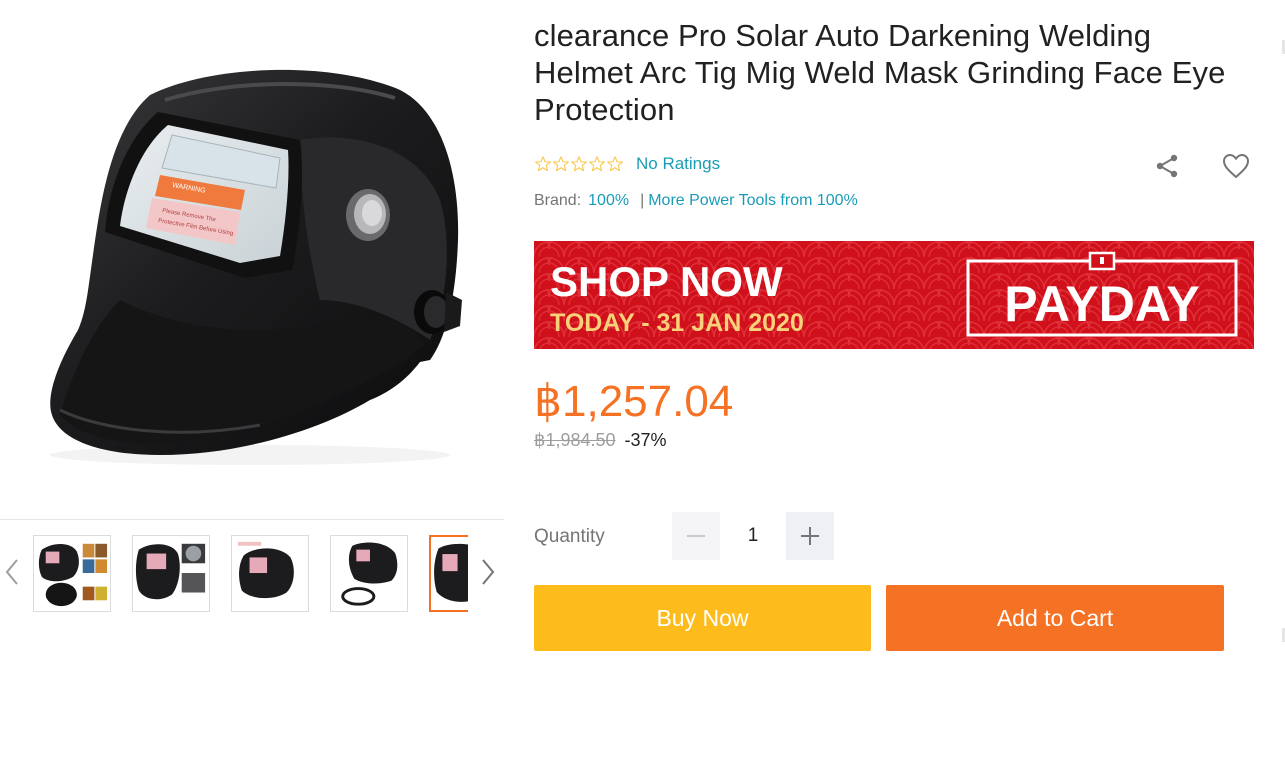 The width and height of the screenshot is (1285, 774). I want to click on chevron-right-icon, so click(488, 572).